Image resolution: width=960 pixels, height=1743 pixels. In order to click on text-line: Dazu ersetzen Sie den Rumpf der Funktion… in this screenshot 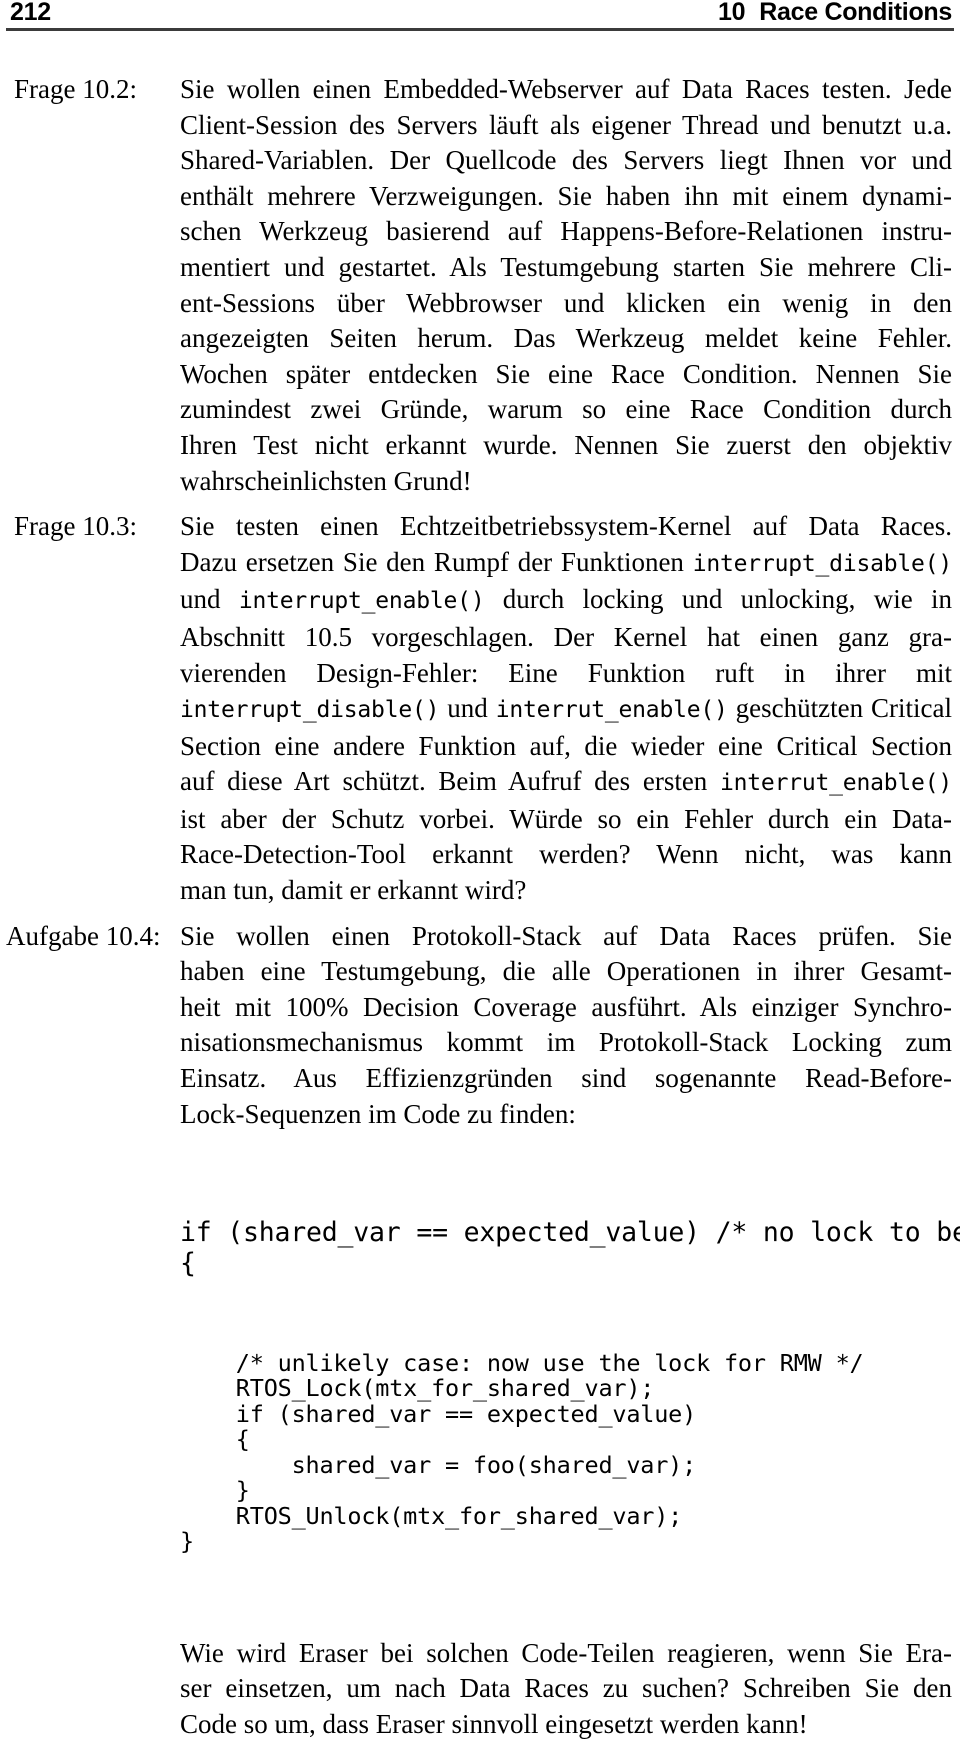, I will do `click(566, 564)`.